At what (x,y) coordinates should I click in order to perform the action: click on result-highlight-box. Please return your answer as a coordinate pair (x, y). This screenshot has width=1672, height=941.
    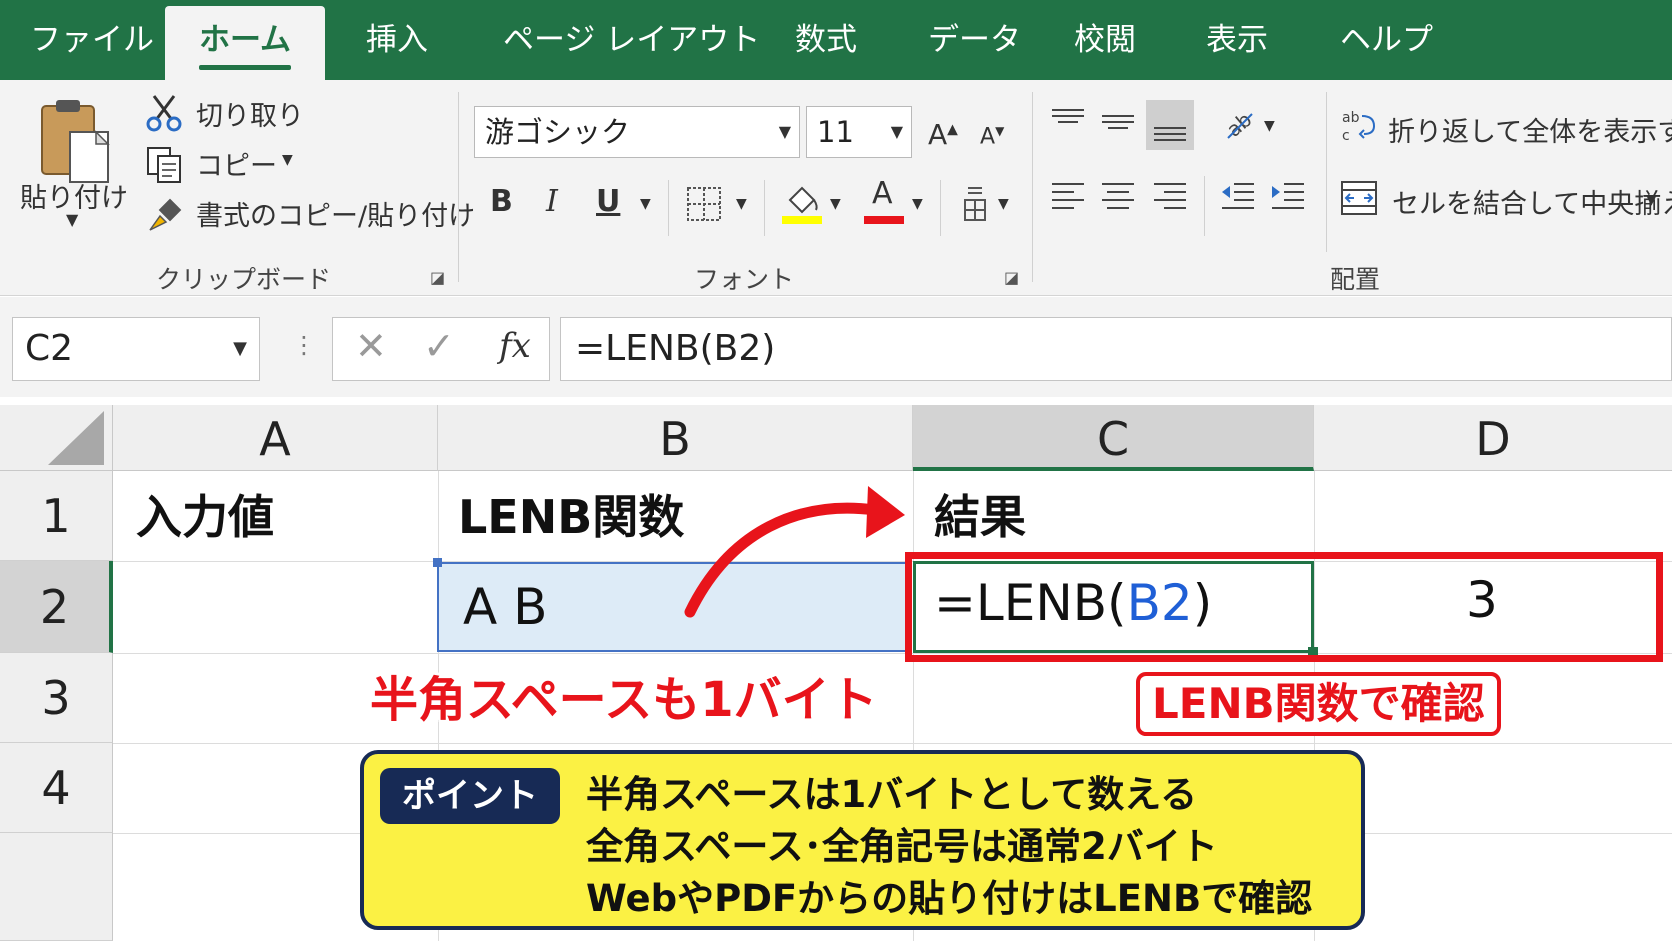
    Looking at the image, I should click on (1284, 607).